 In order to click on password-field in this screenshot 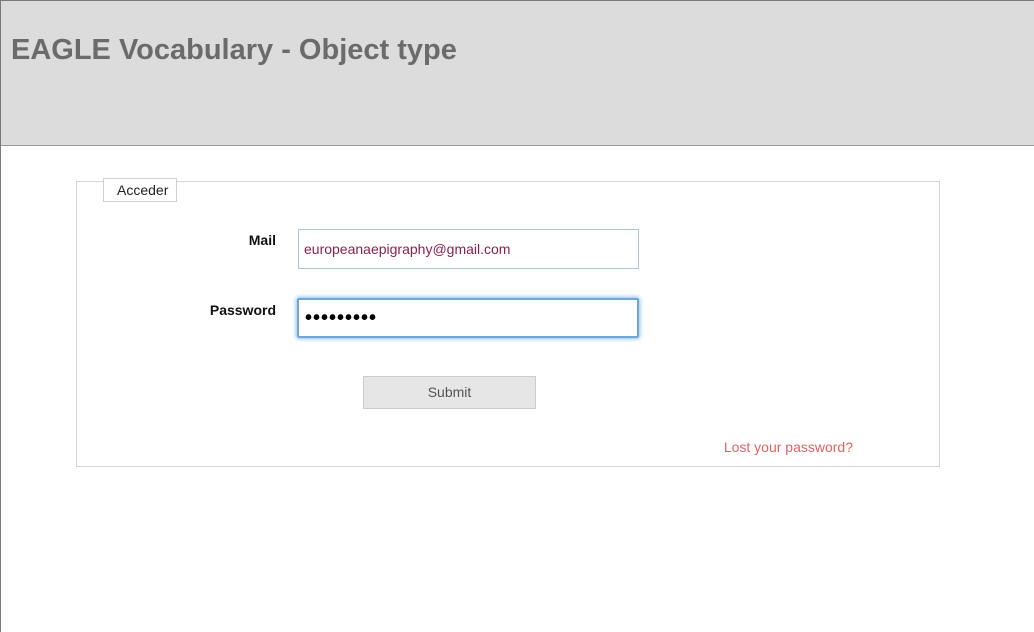, I will do `click(468, 318)`.